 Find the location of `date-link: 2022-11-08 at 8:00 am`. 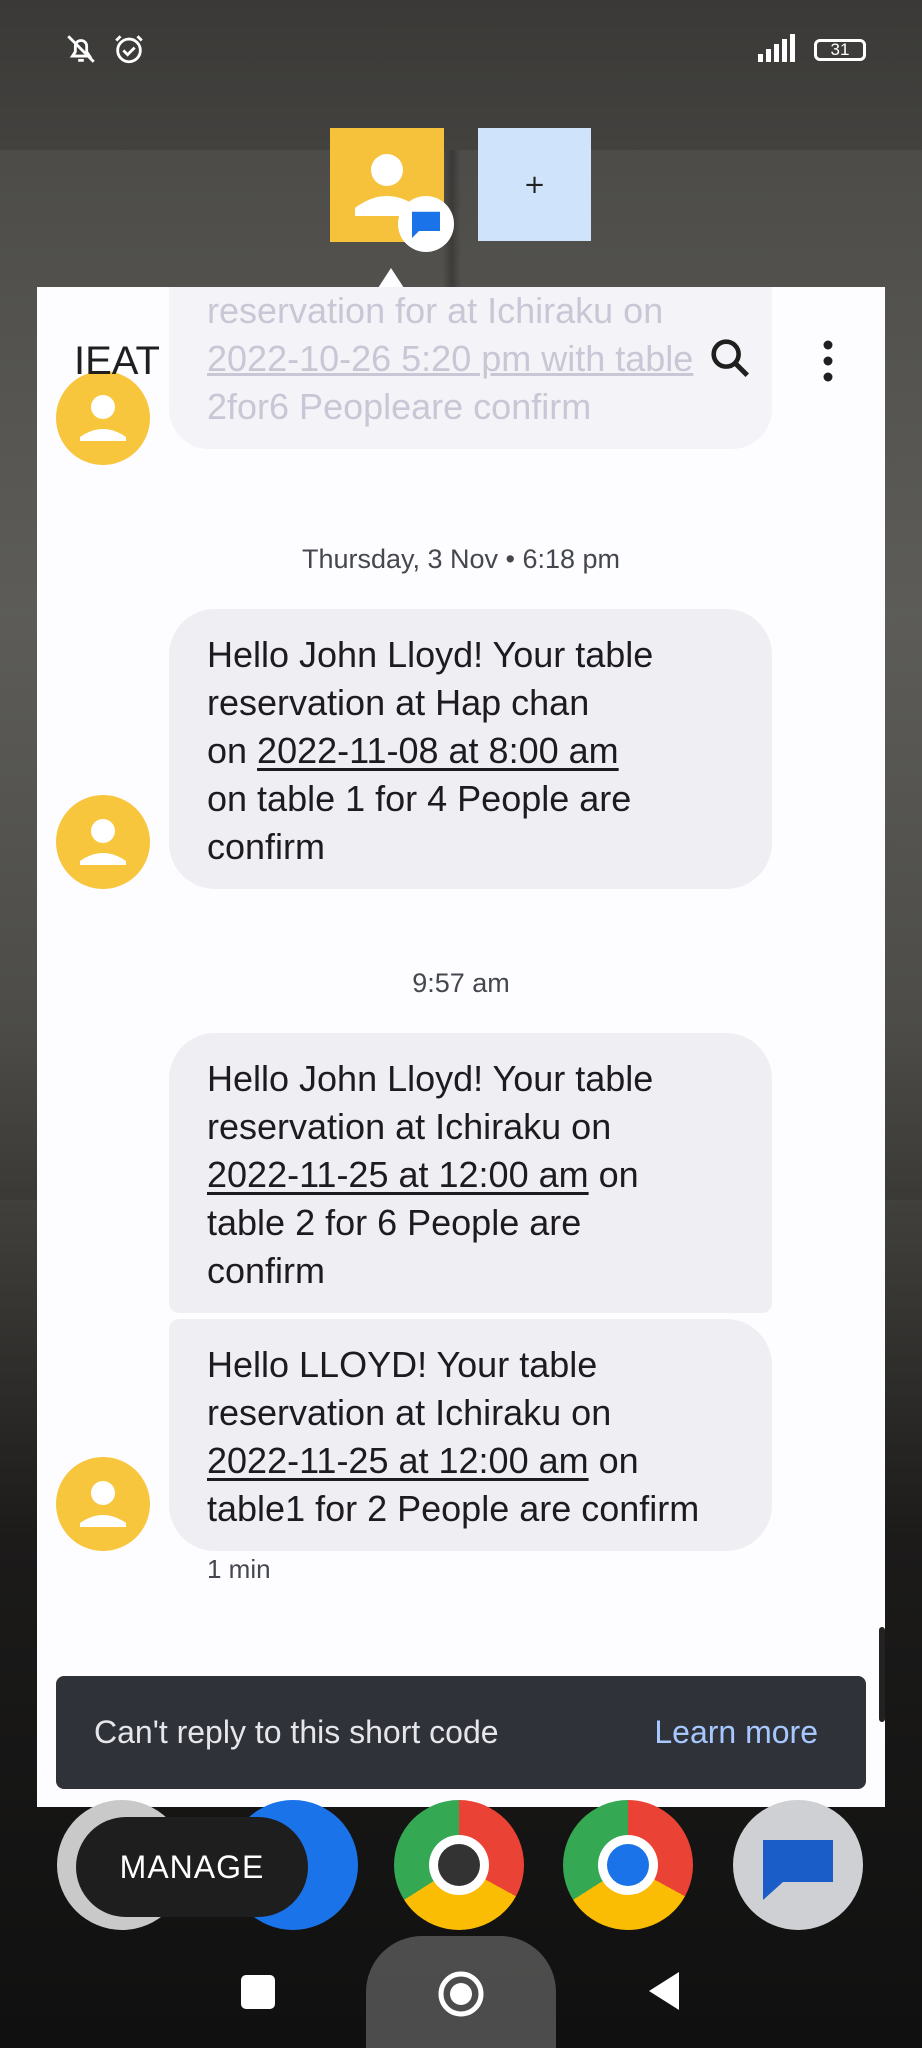

date-link: 2022-11-08 at 8:00 am is located at coordinates (438, 750).